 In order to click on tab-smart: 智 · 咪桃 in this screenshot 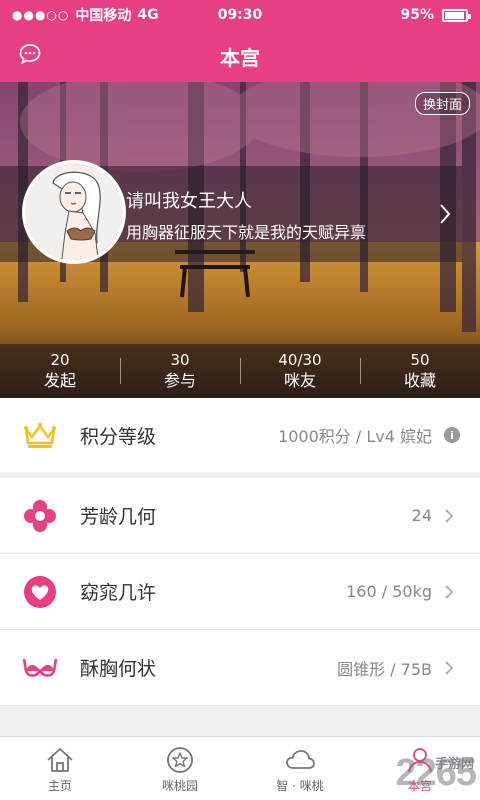, I will do `click(300, 768)`.